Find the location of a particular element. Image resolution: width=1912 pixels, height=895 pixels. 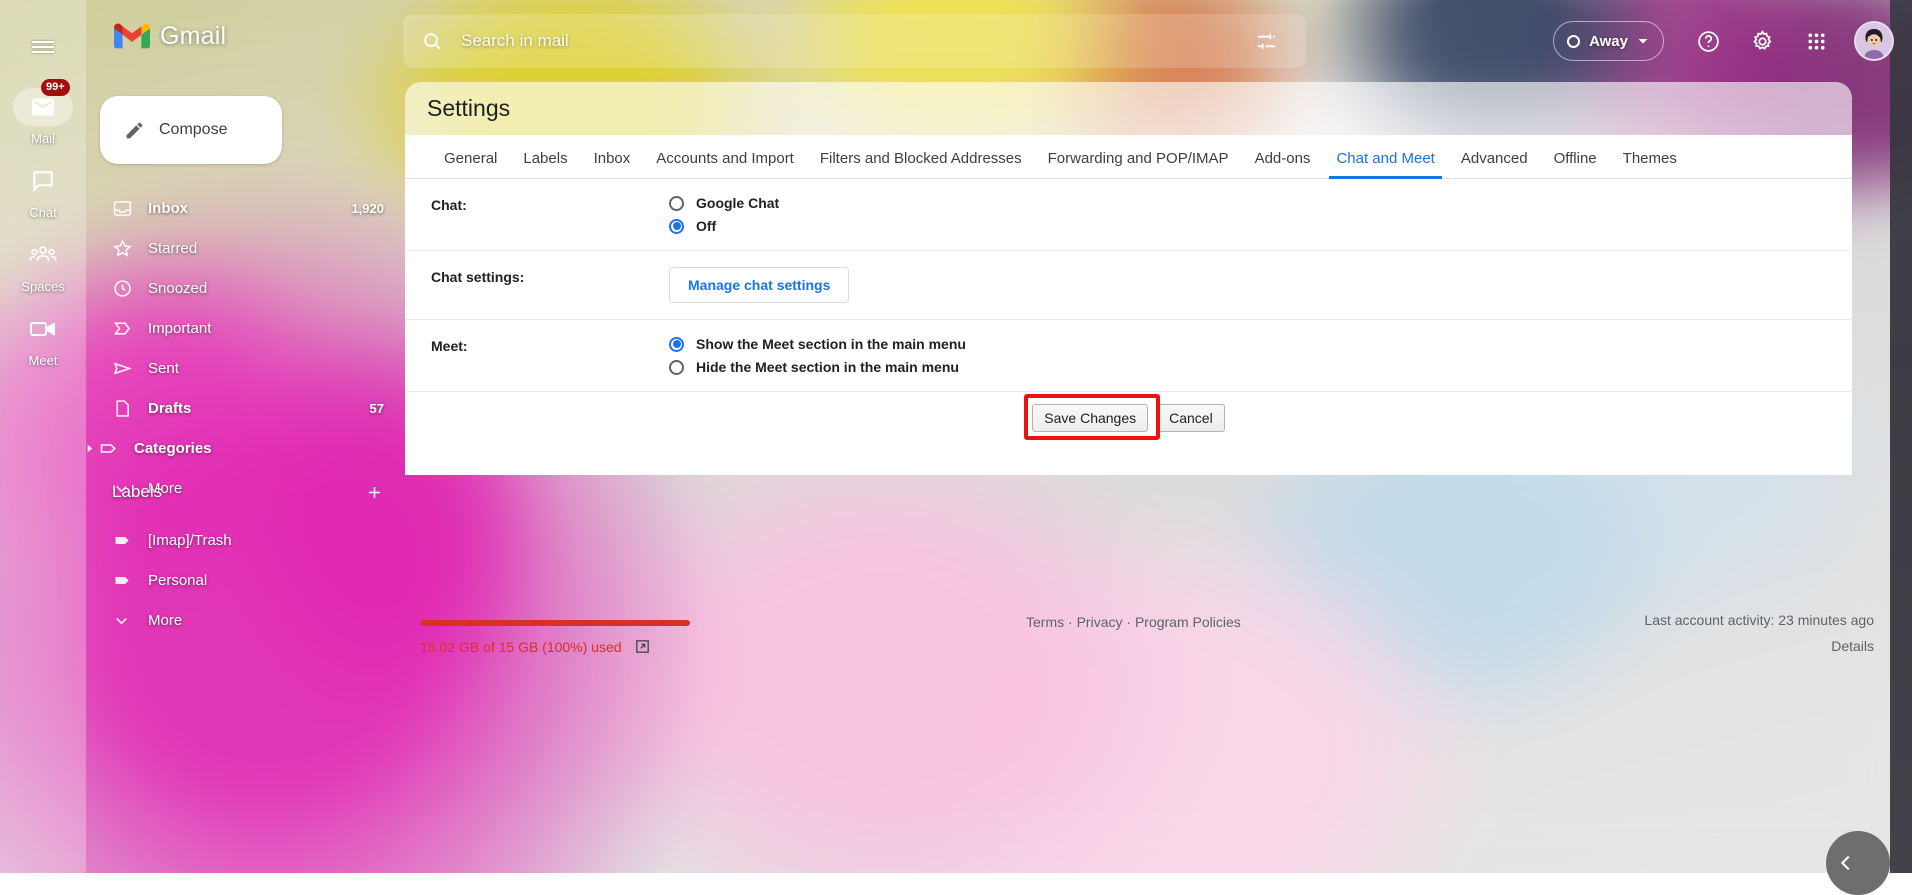

tab-forwarding-and-pop-imap: Forwarding and POP/IMAP is located at coordinates (1138, 164).